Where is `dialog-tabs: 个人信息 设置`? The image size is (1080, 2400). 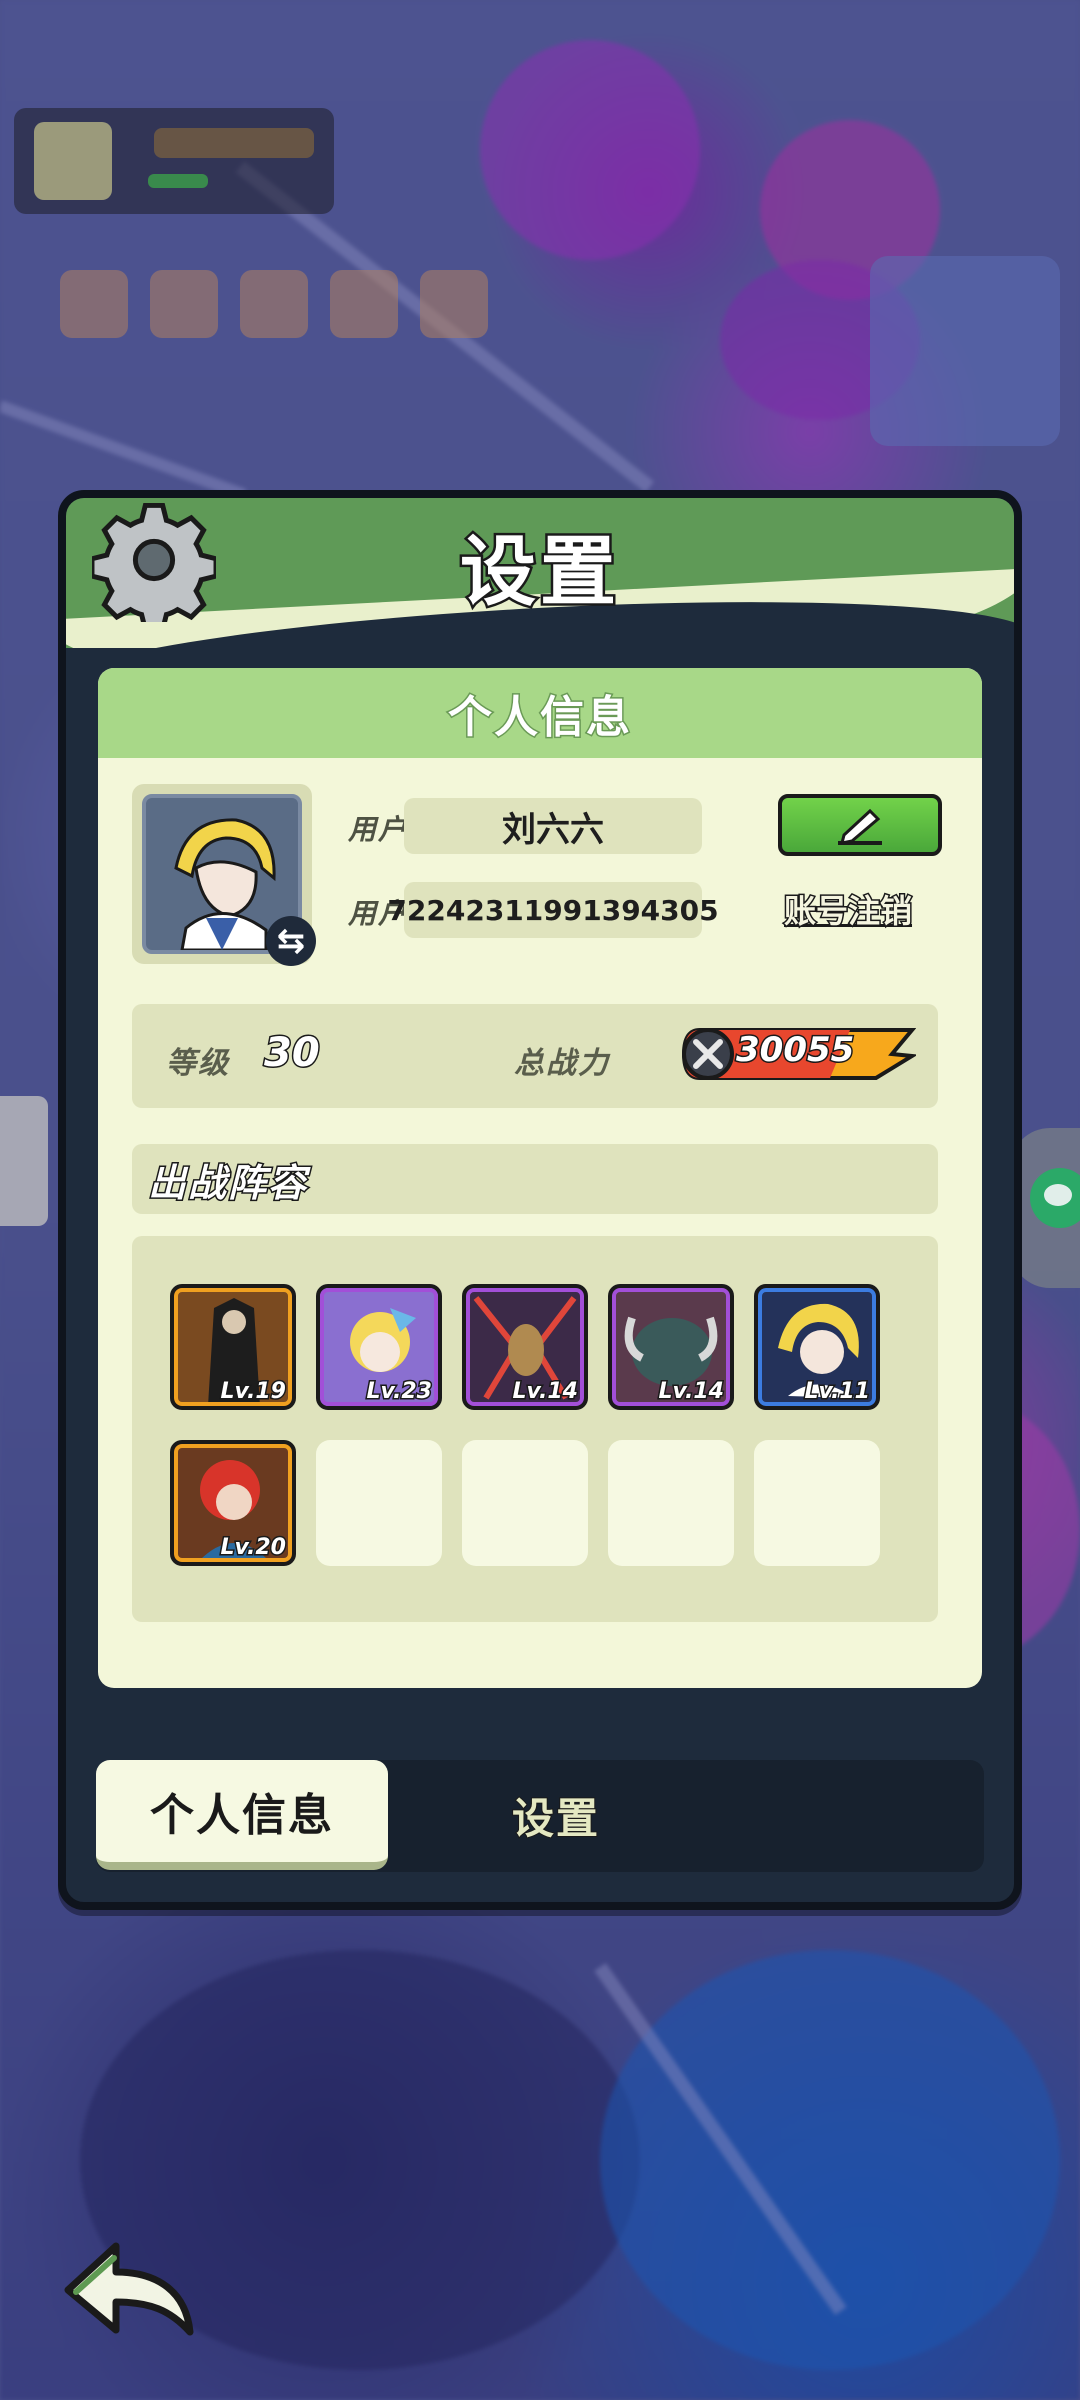
dialog-tabs: 个人信息 设置 is located at coordinates (540, 1816).